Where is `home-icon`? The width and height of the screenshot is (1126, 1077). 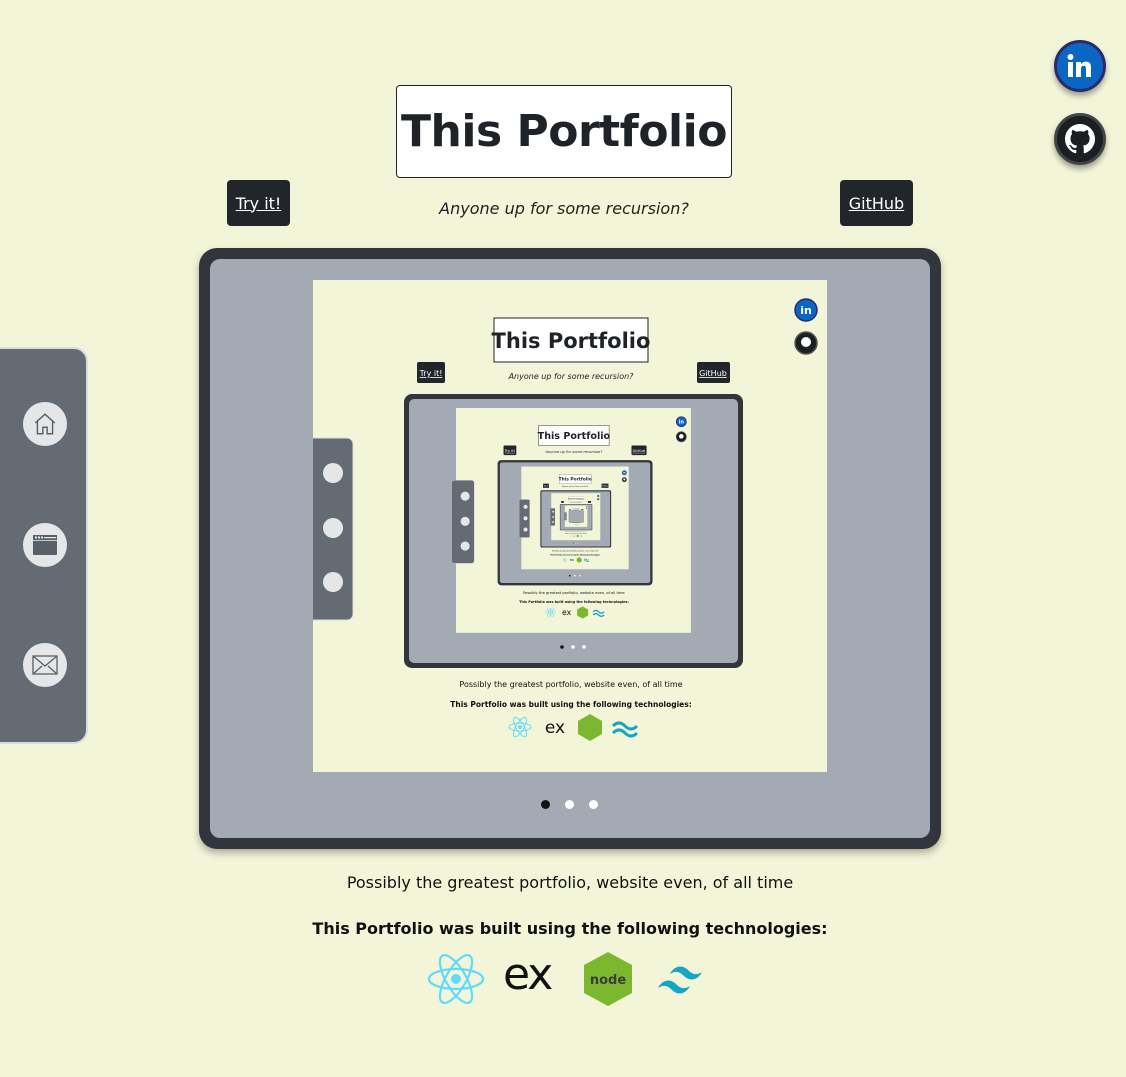
home-icon is located at coordinates (45, 424).